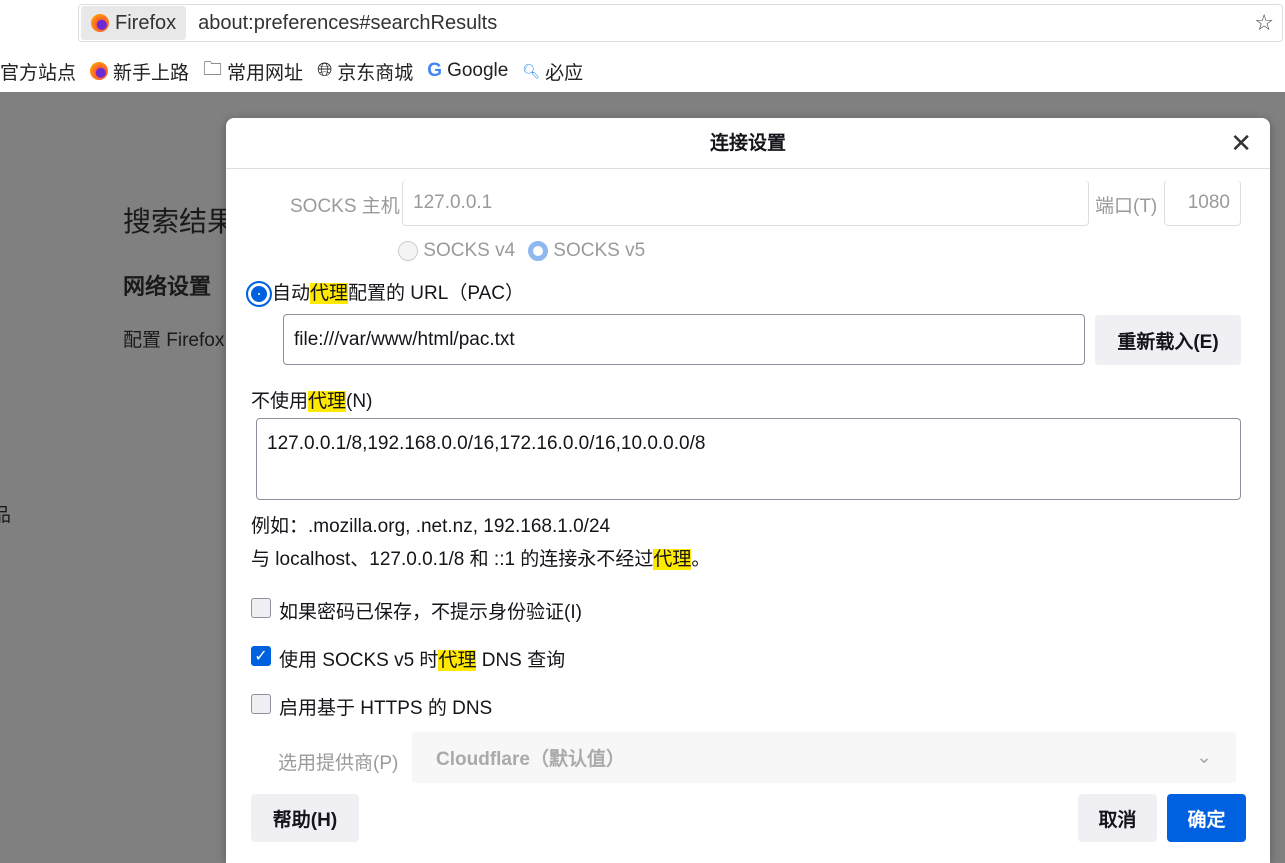 The width and height of the screenshot is (1285, 863). Describe the element at coordinates (179, 221) in the screenshot. I see `page-title: 搜索结果` at that location.